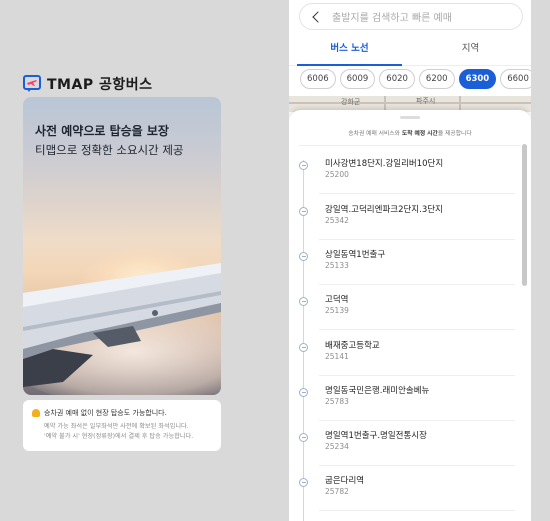 The height and width of the screenshot is (521, 550). I want to click on bell-icon, so click(36, 413).